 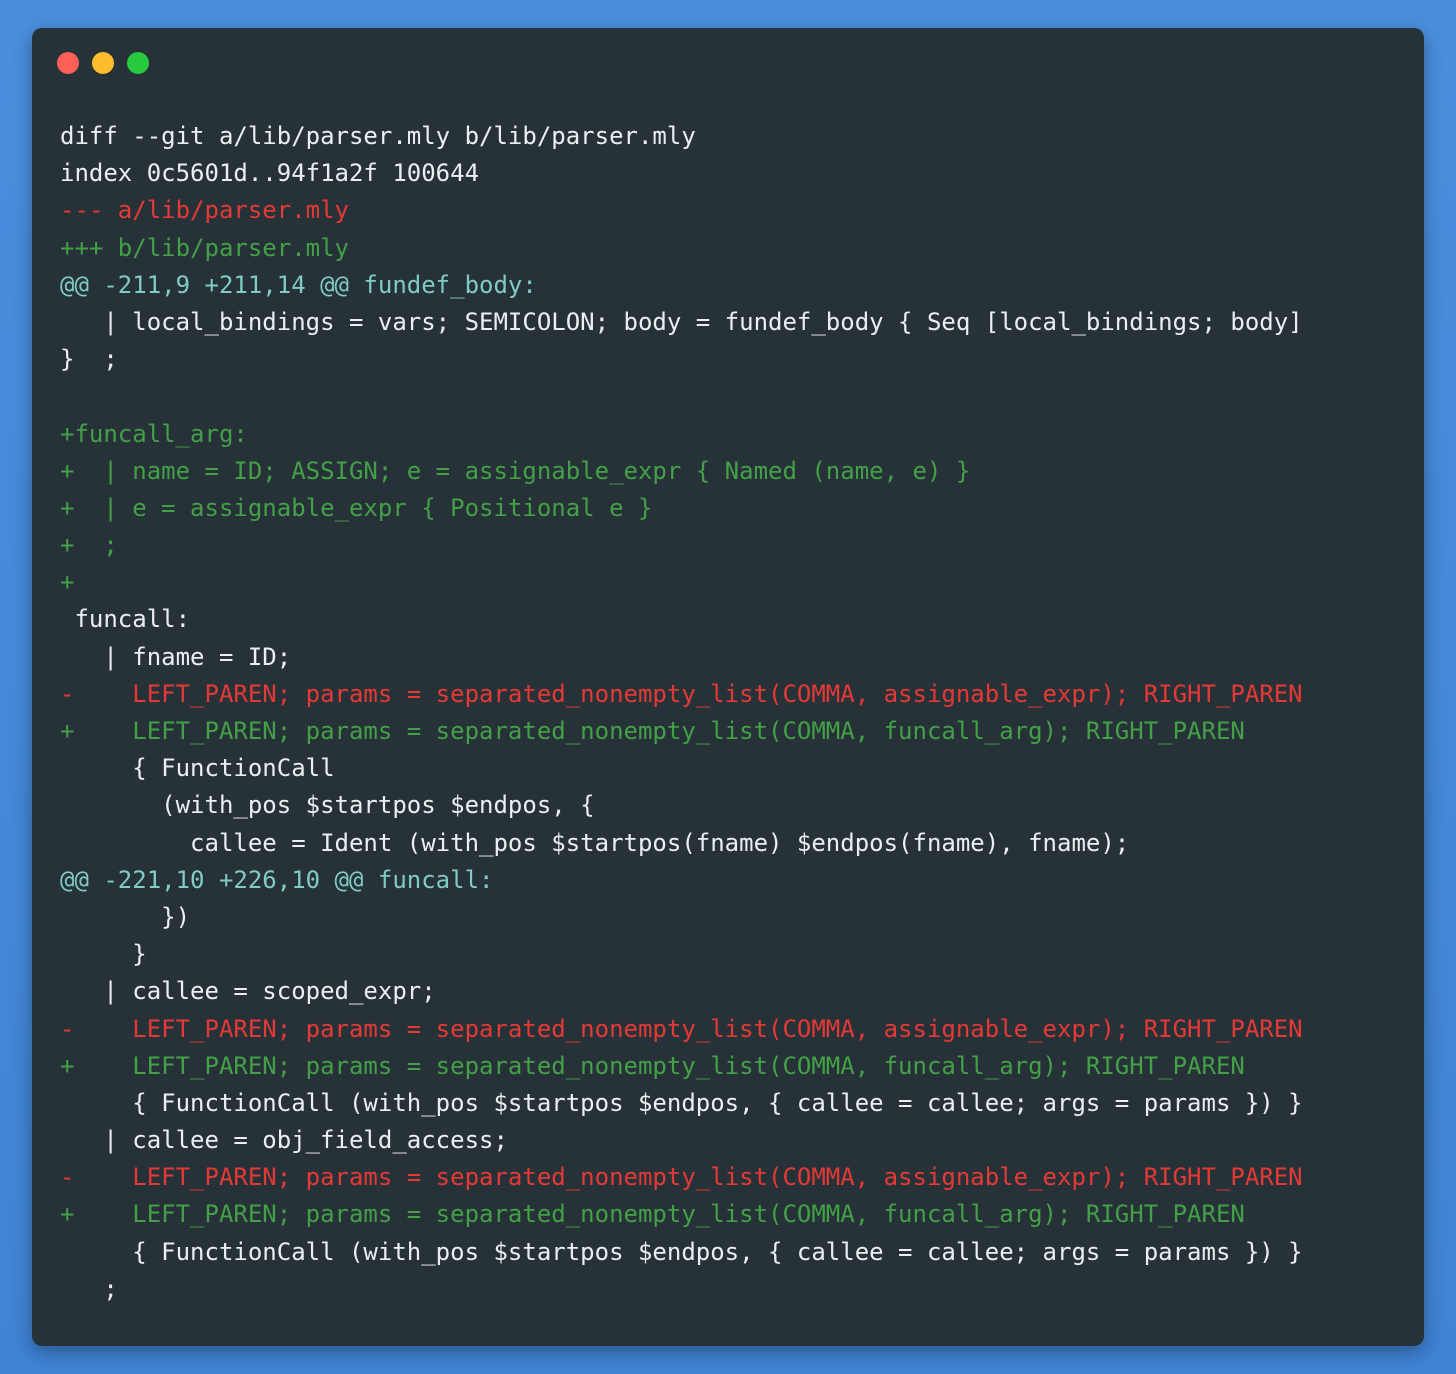 What do you see at coordinates (356, 507) in the screenshot?
I see `added-line: + | e = assignable_expr { Positional e }` at bounding box center [356, 507].